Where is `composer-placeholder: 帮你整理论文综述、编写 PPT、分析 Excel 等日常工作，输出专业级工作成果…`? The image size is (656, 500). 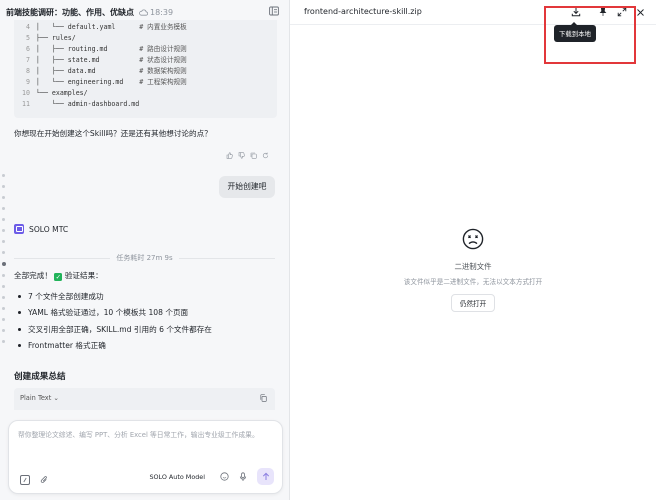
composer-placeholder: 帮你整理论文综述、编写 PPT、分析 Excel 等日常工作，输出专业级工作成果… is located at coordinates (145, 435).